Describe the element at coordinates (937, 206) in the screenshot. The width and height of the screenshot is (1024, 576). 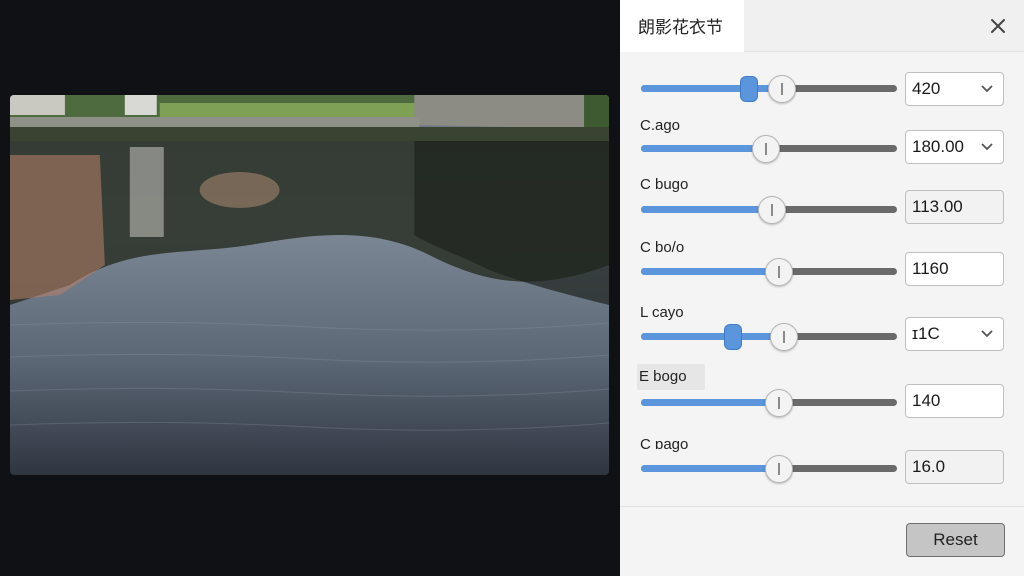
I see `value-text: 113.00` at that location.